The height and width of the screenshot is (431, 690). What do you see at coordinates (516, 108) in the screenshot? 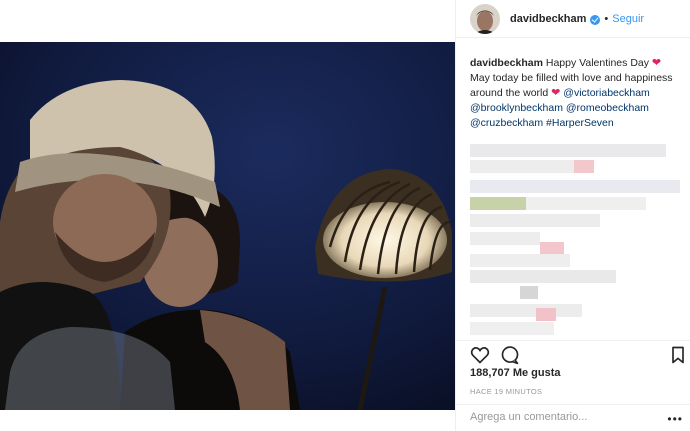
I see `mention-link: @brooklynbeckham` at bounding box center [516, 108].